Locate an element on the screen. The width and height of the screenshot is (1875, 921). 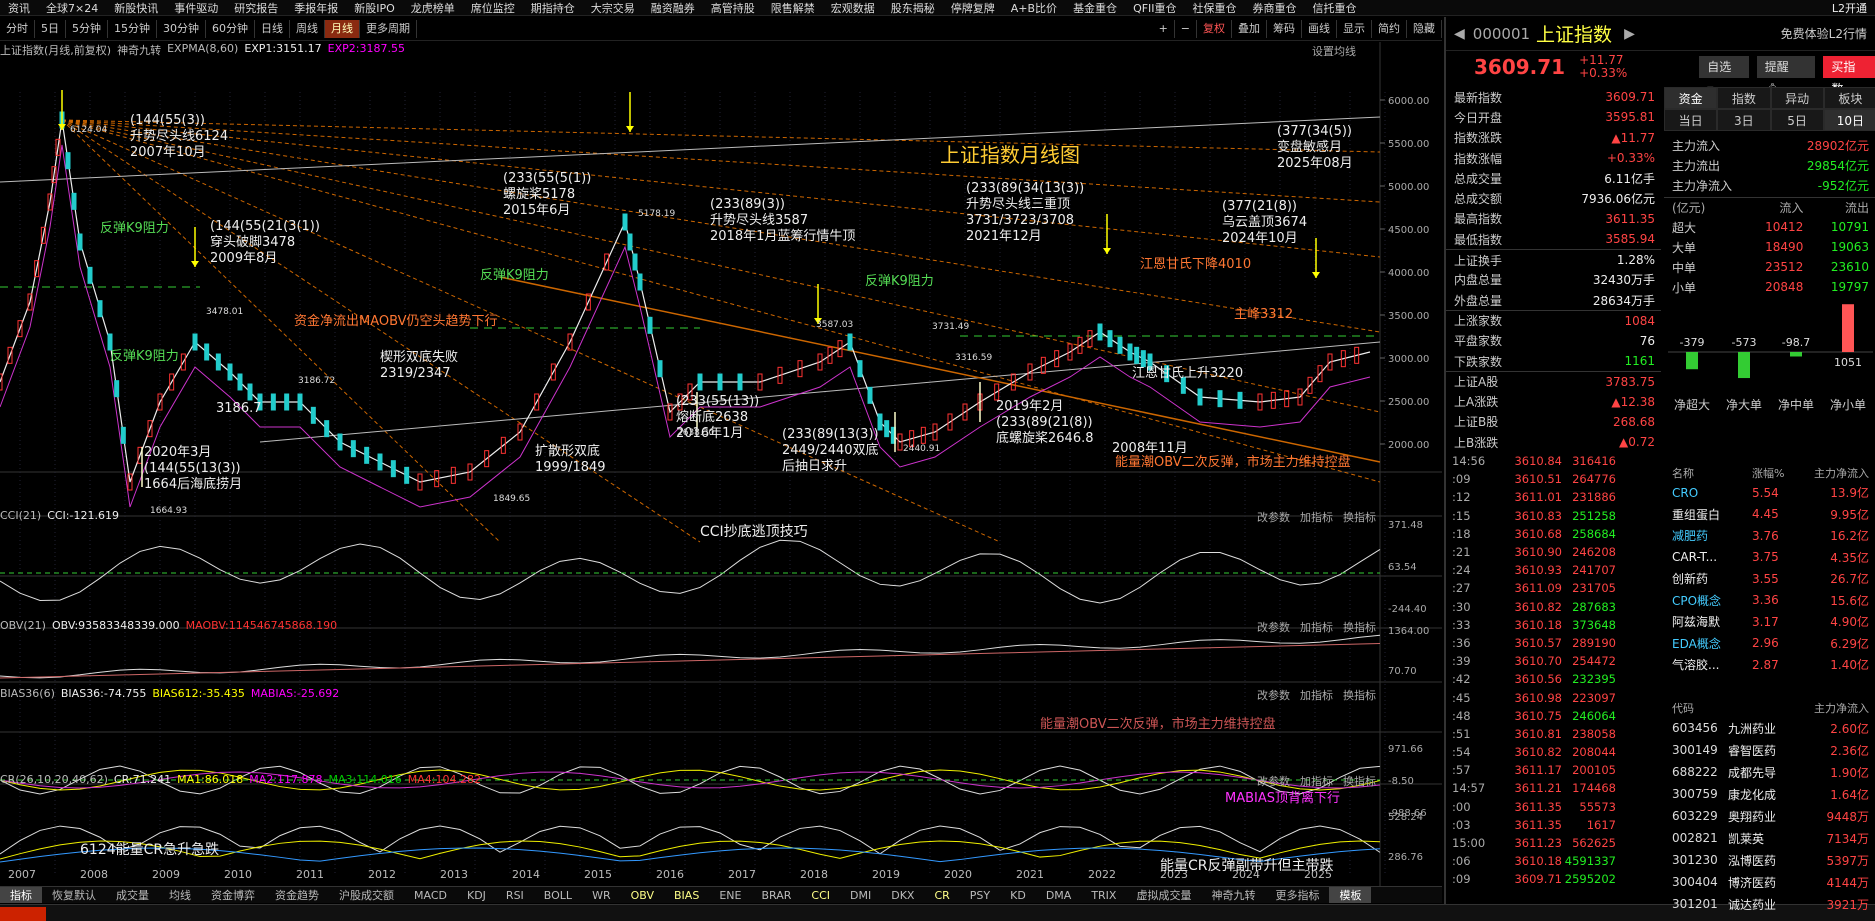
flow-tab-2: 异动 is located at coordinates (1797, 98).